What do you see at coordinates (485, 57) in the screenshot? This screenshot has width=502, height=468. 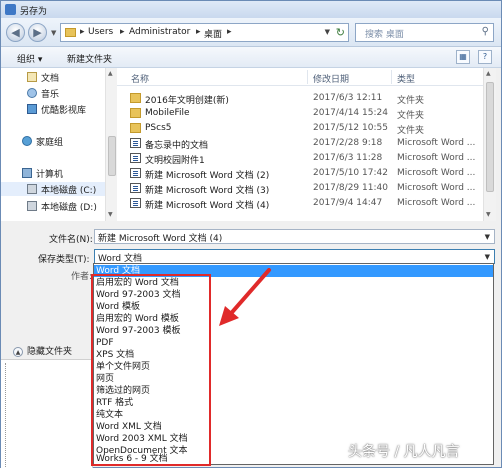 I see `help-icon: ?` at bounding box center [485, 57].